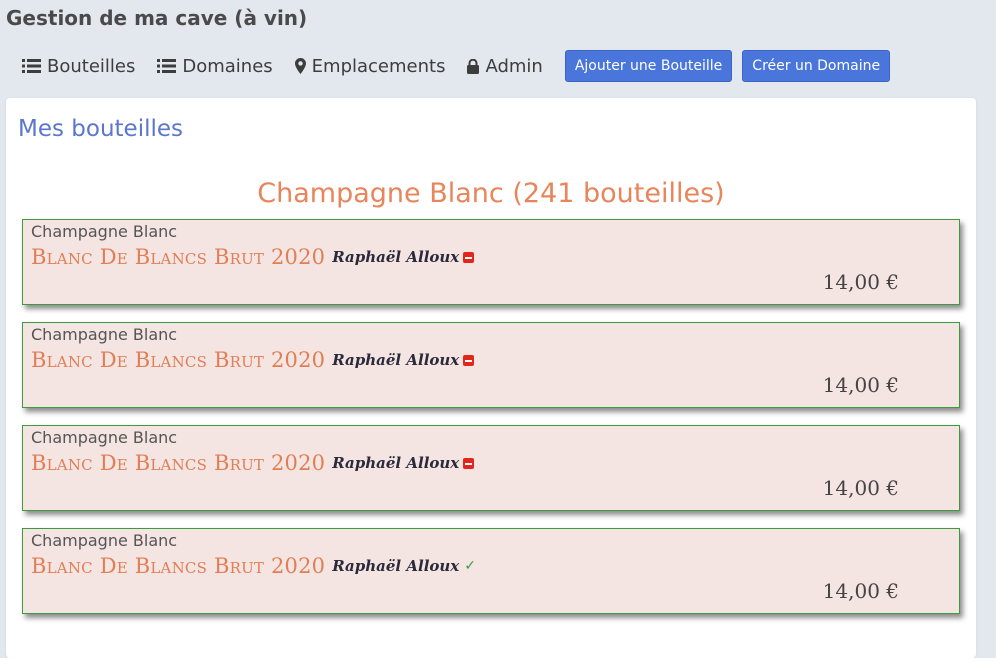 The image size is (996, 658). Describe the element at coordinates (227, 66) in the screenshot. I see `nav-domaines-label: Domaines` at that location.